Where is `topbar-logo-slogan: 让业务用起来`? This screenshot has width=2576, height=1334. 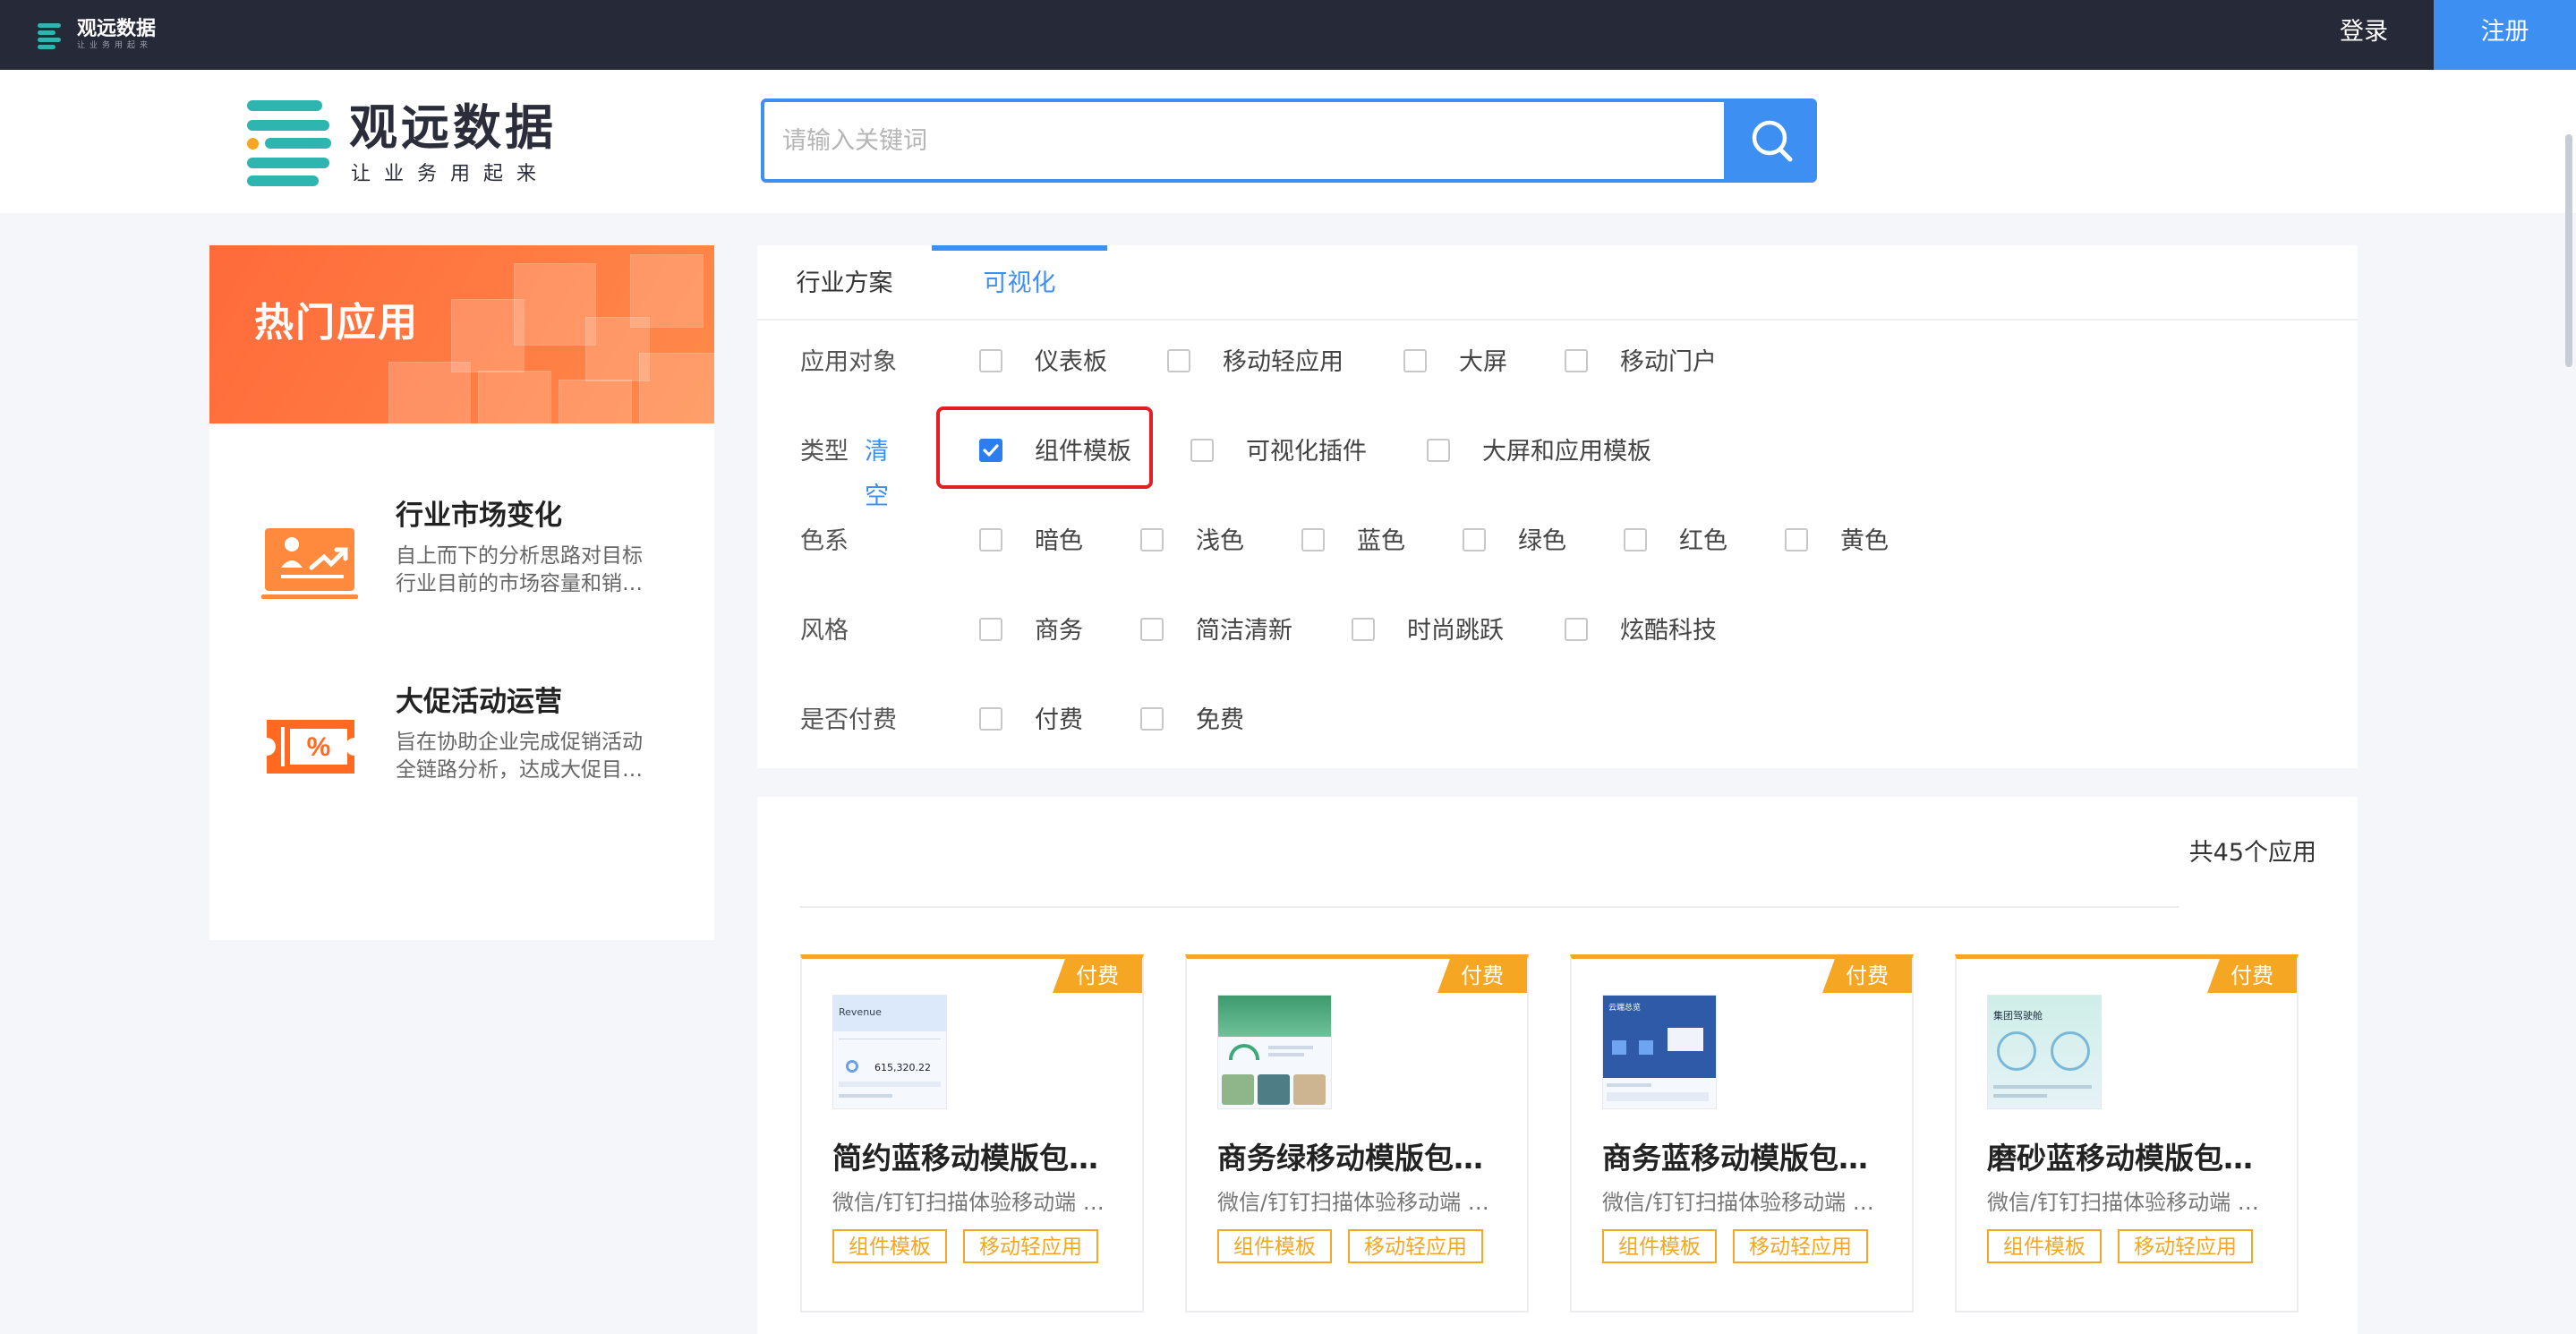 topbar-logo-slogan: 让业务用起来 is located at coordinates (115, 45).